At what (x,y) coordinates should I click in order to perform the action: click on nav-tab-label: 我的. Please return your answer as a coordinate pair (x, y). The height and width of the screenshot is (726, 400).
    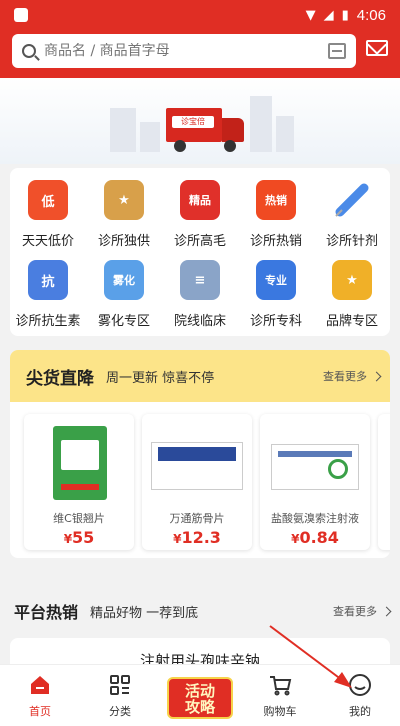
    Looking at the image, I should click on (360, 711).